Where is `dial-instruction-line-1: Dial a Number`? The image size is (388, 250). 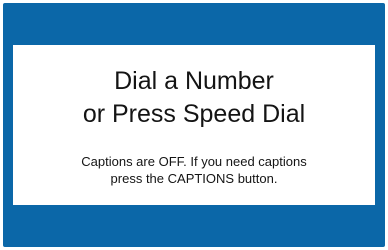
dial-instruction-line-1: Dial a Number is located at coordinates (194, 81).